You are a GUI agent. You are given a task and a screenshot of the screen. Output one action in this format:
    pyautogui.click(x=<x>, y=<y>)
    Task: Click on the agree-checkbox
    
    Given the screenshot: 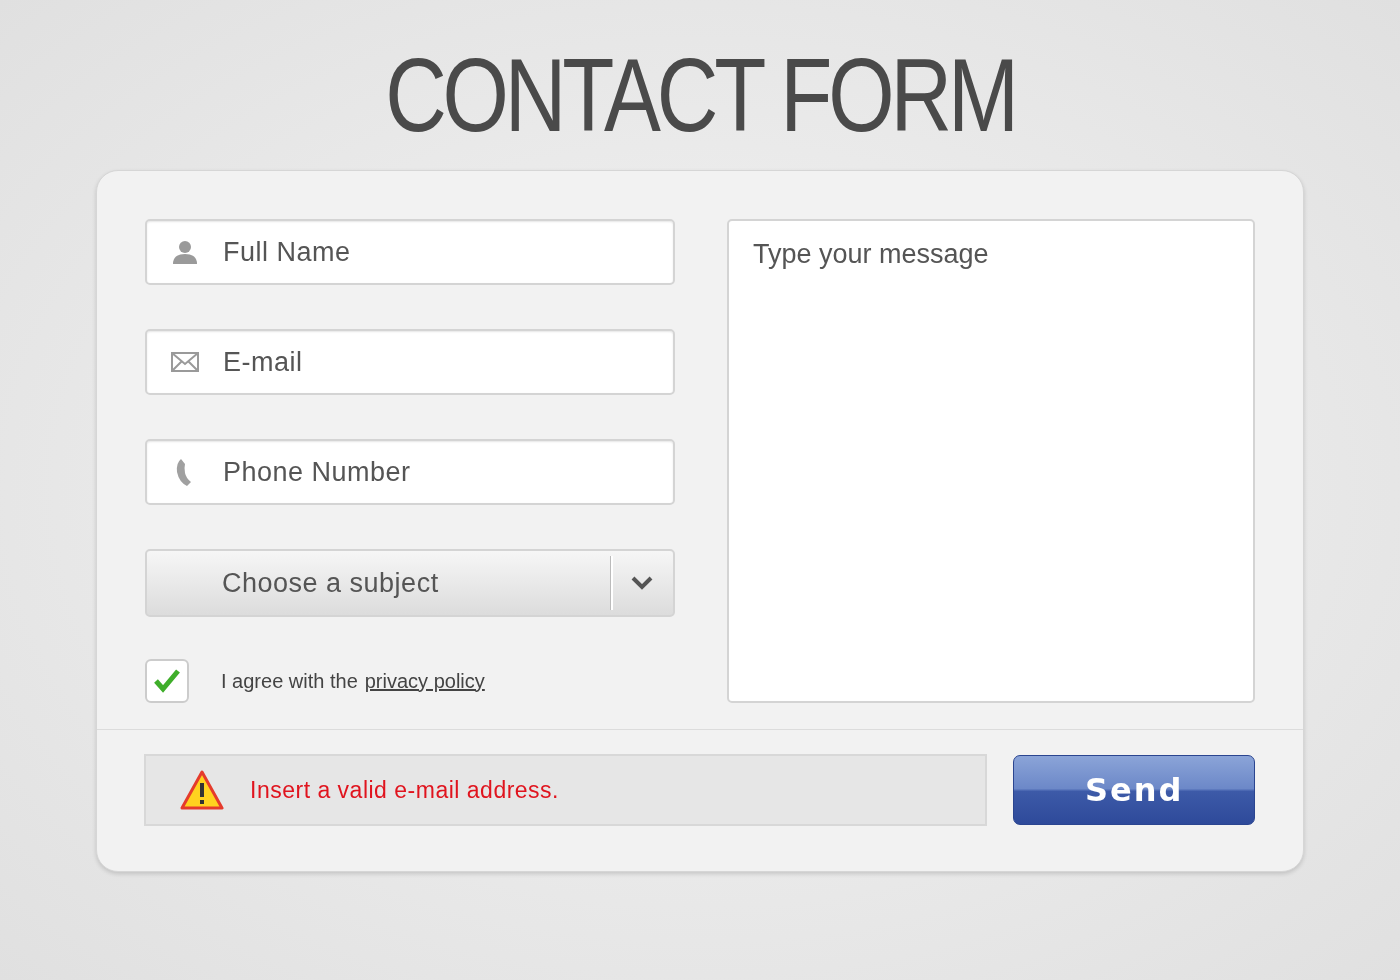 What is the action you would take?
    pyautogui.click(x=167, y=681)
    